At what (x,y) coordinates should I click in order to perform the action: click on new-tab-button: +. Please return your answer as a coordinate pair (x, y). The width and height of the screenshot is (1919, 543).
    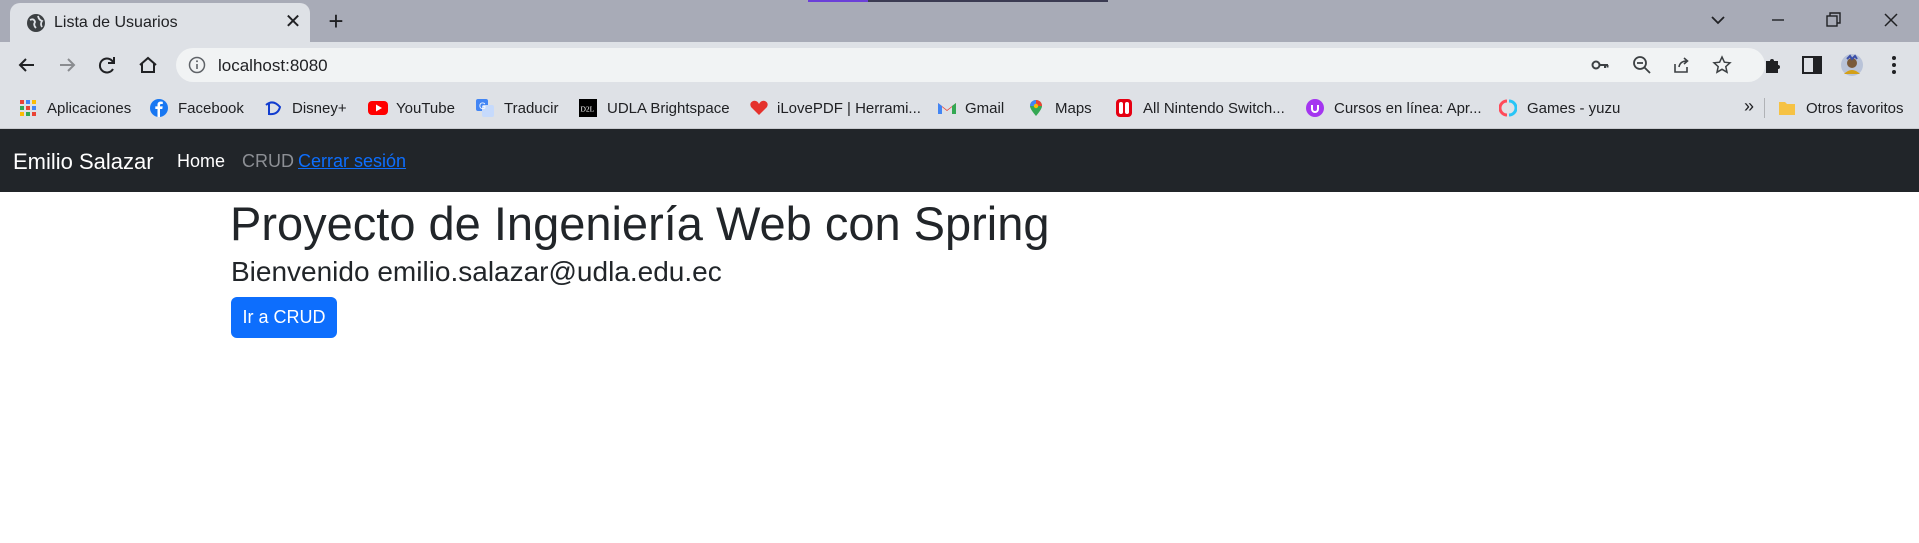
    Looking at the image, I should click on (336, 22).